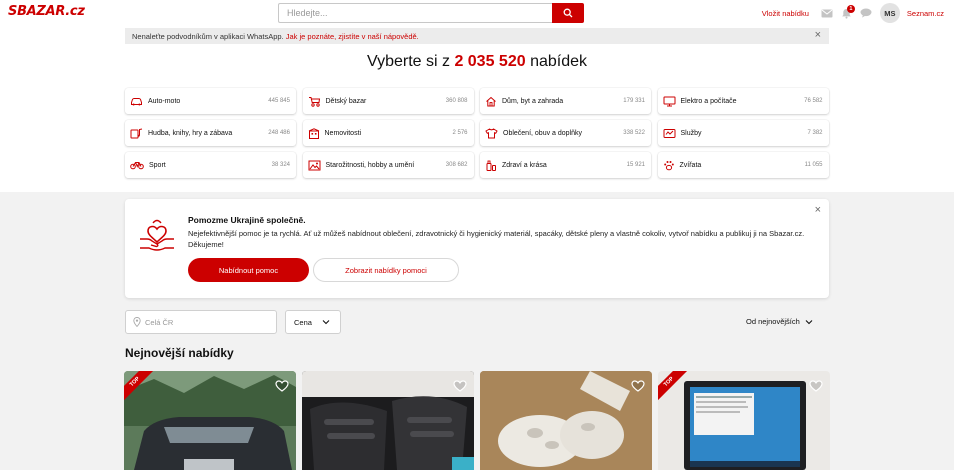 The width and height of the screenshot is (954, 470). I want to click on offer-help-button: Nabídnout pomoc, so click(248, 270).